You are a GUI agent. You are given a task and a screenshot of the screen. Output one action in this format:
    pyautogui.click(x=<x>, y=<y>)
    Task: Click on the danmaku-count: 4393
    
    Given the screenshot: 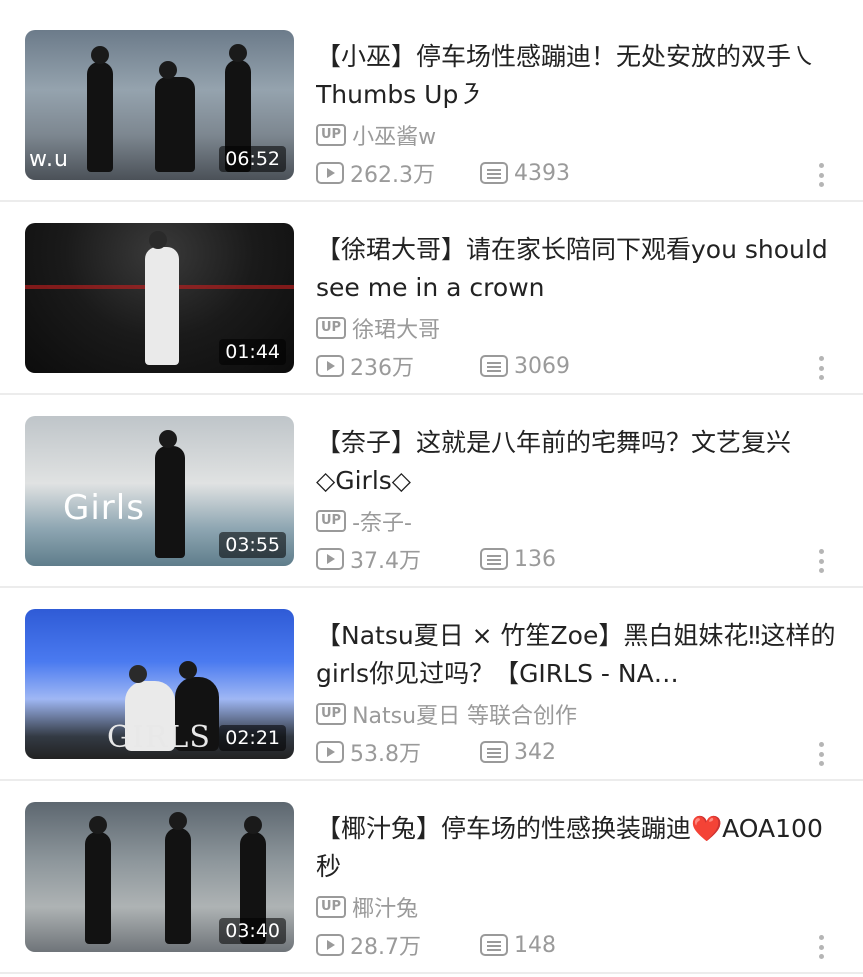 What is the action you would take?
    pyautogui.click(x=525, y=173)
    